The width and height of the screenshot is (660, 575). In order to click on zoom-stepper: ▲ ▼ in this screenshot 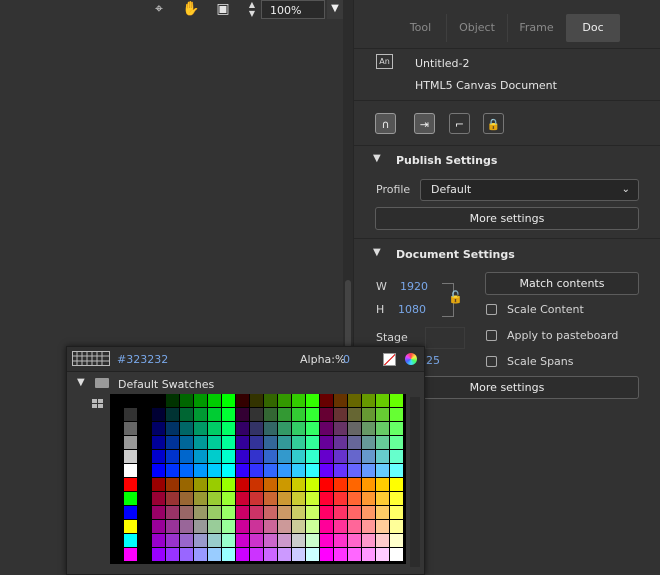, I will do `click(252, 10)`.